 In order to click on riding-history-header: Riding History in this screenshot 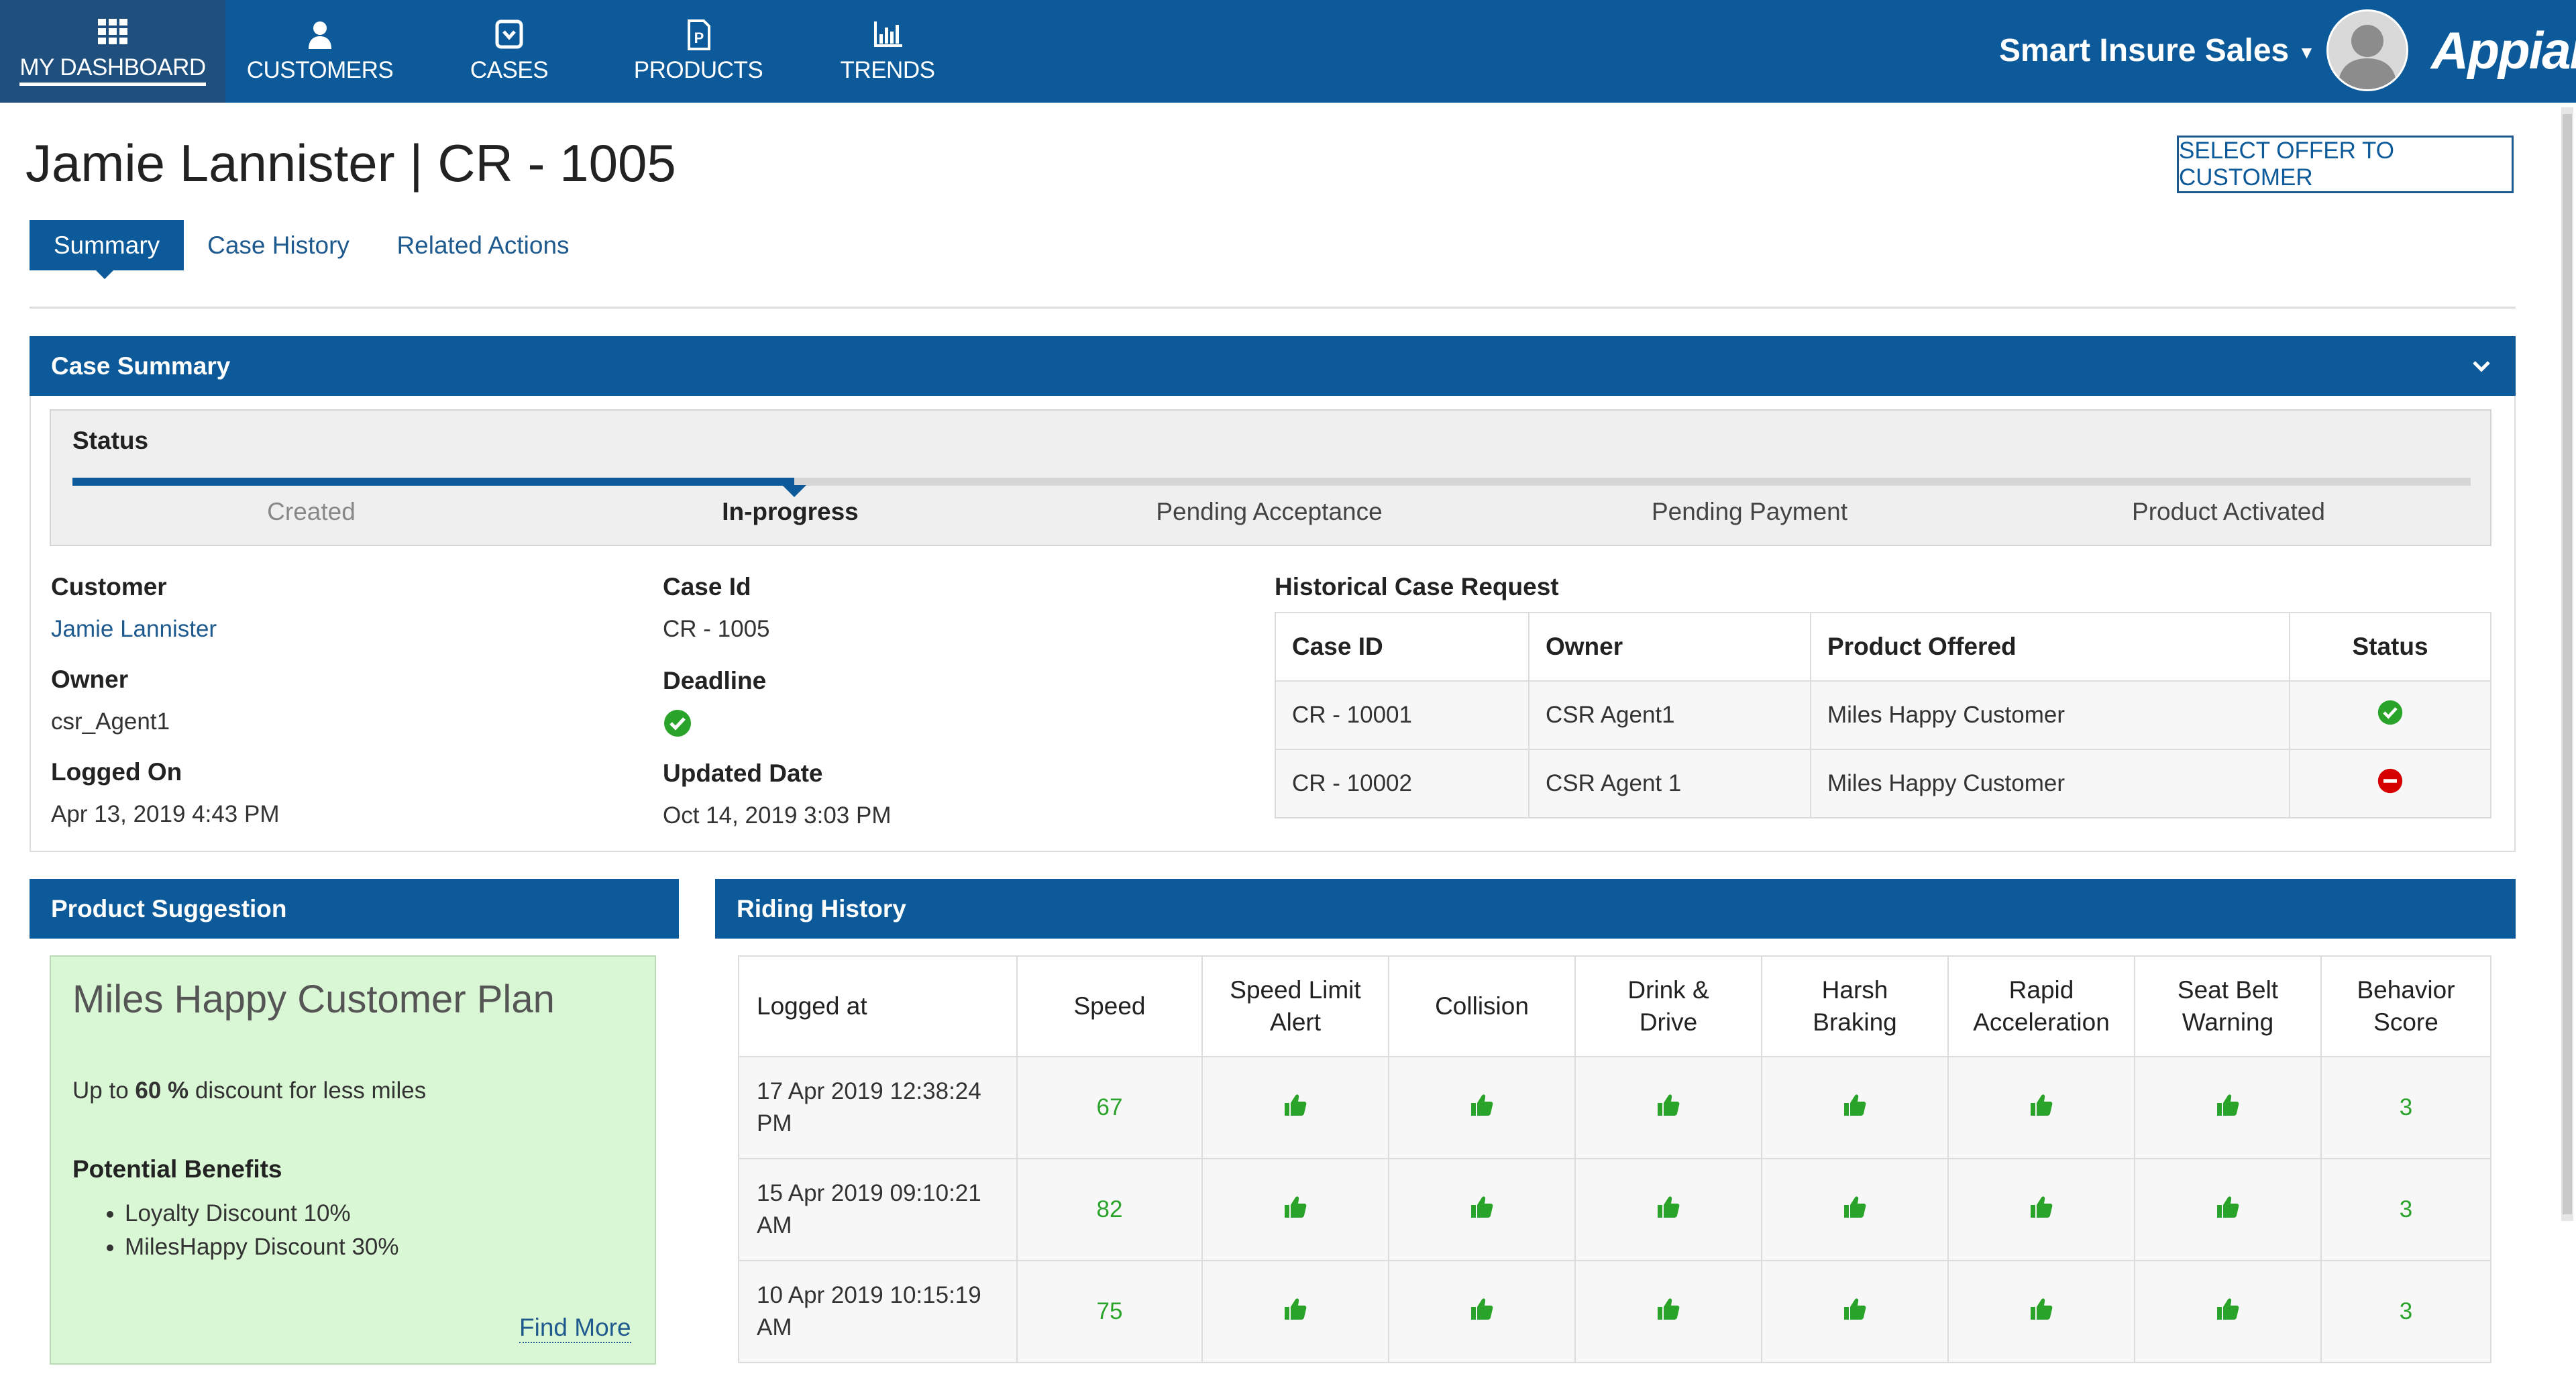, I will do `click(1615, 909)`.